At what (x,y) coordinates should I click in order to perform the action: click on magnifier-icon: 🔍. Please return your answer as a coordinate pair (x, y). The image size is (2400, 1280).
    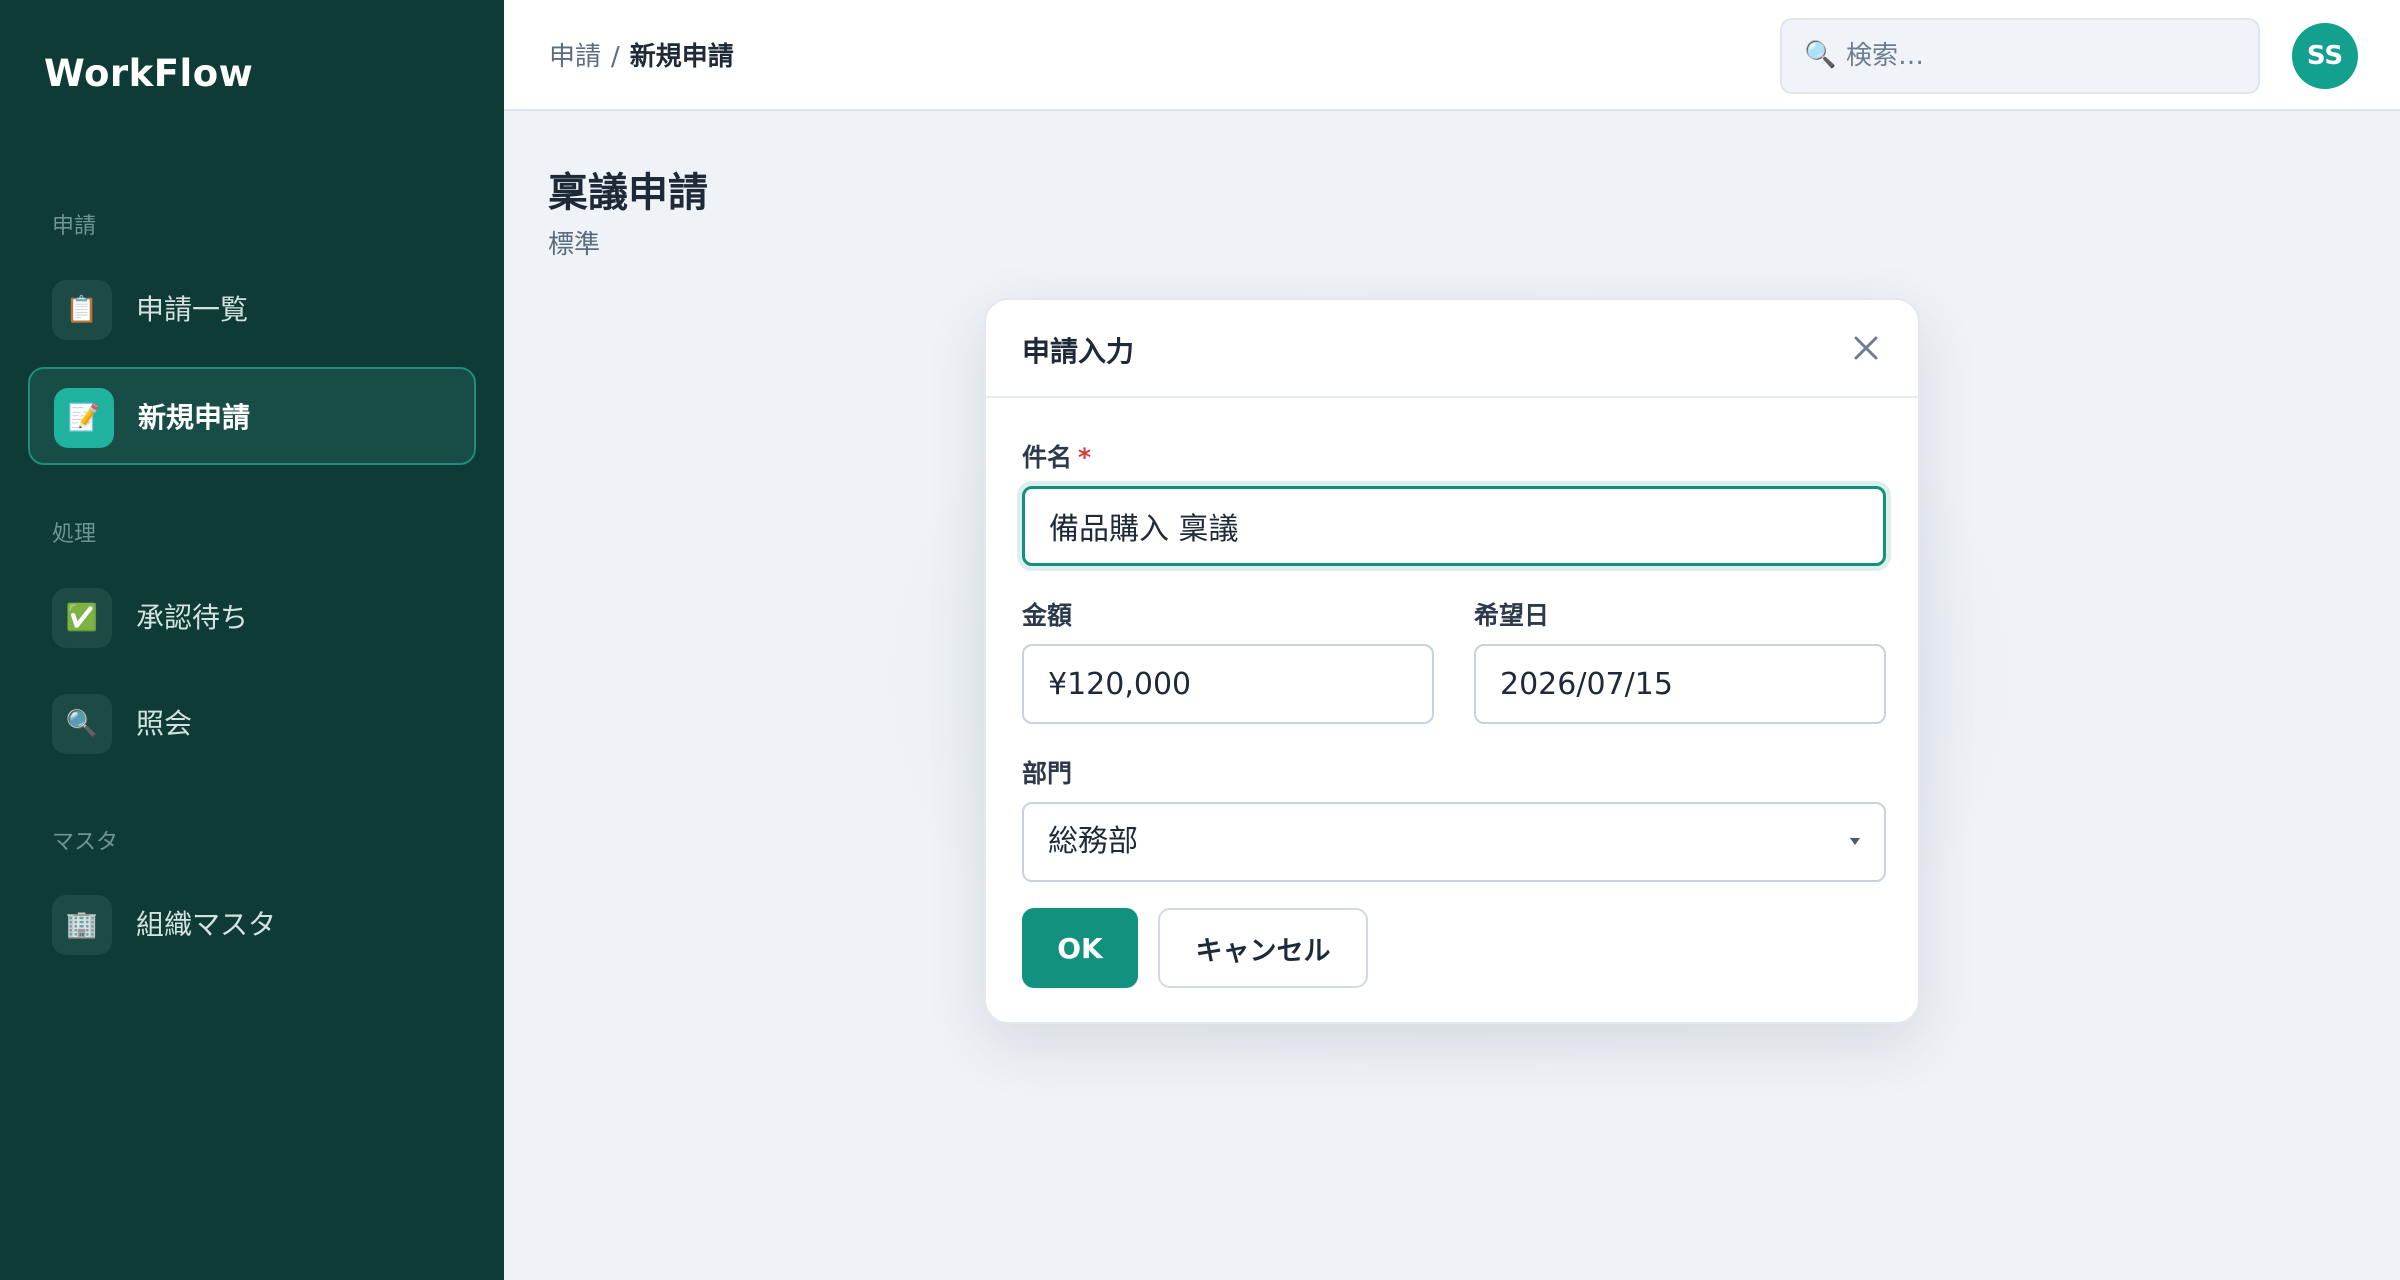
    Looking at the image, I should click on (82, 724).